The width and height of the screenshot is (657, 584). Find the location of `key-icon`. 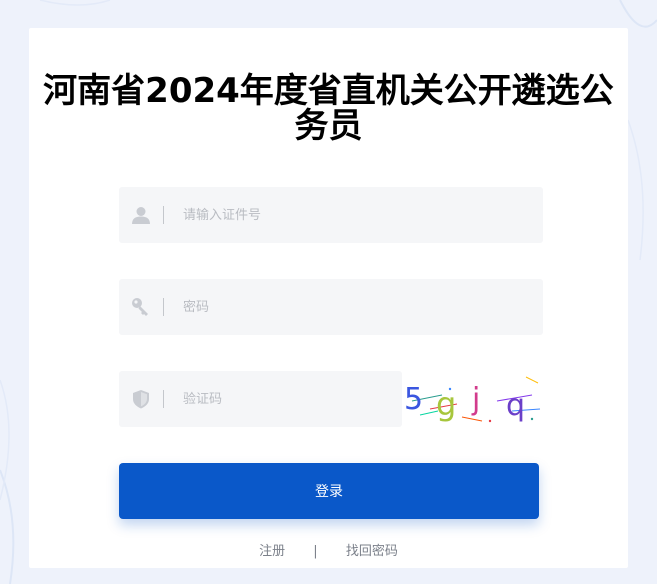

key-icon is located at coordinates (141, 307).